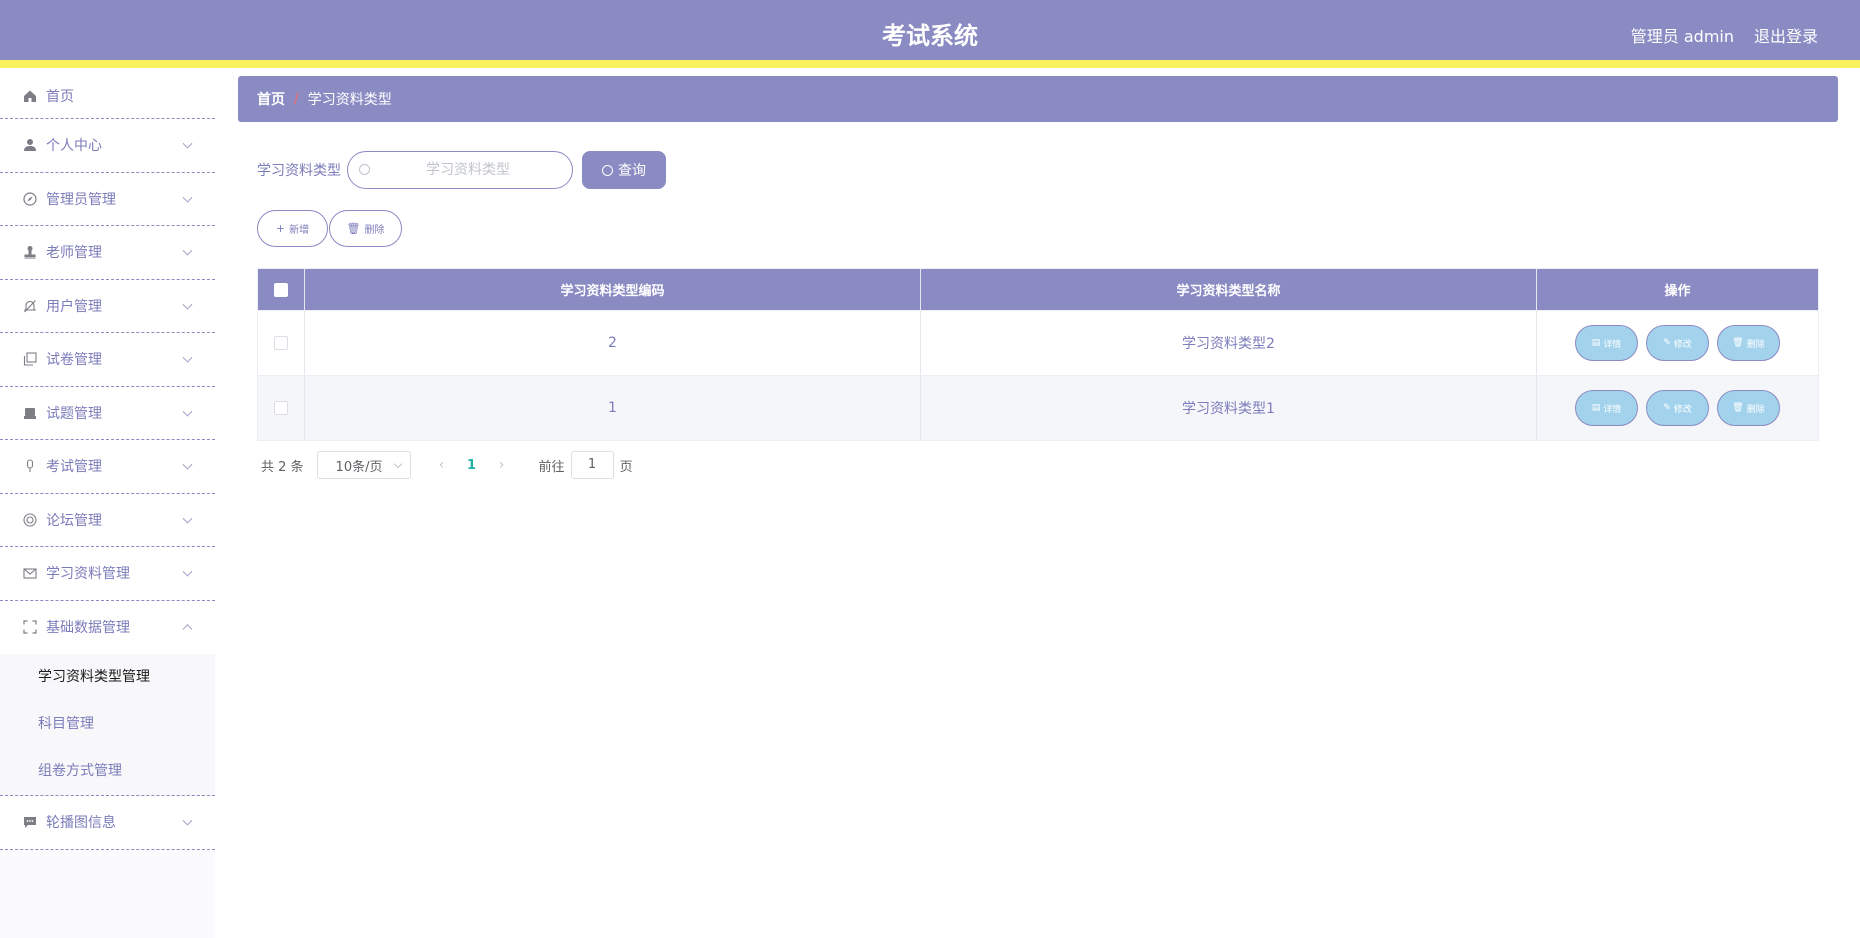  I want to click on search-label: 学习资料类型, so click(299, 171).